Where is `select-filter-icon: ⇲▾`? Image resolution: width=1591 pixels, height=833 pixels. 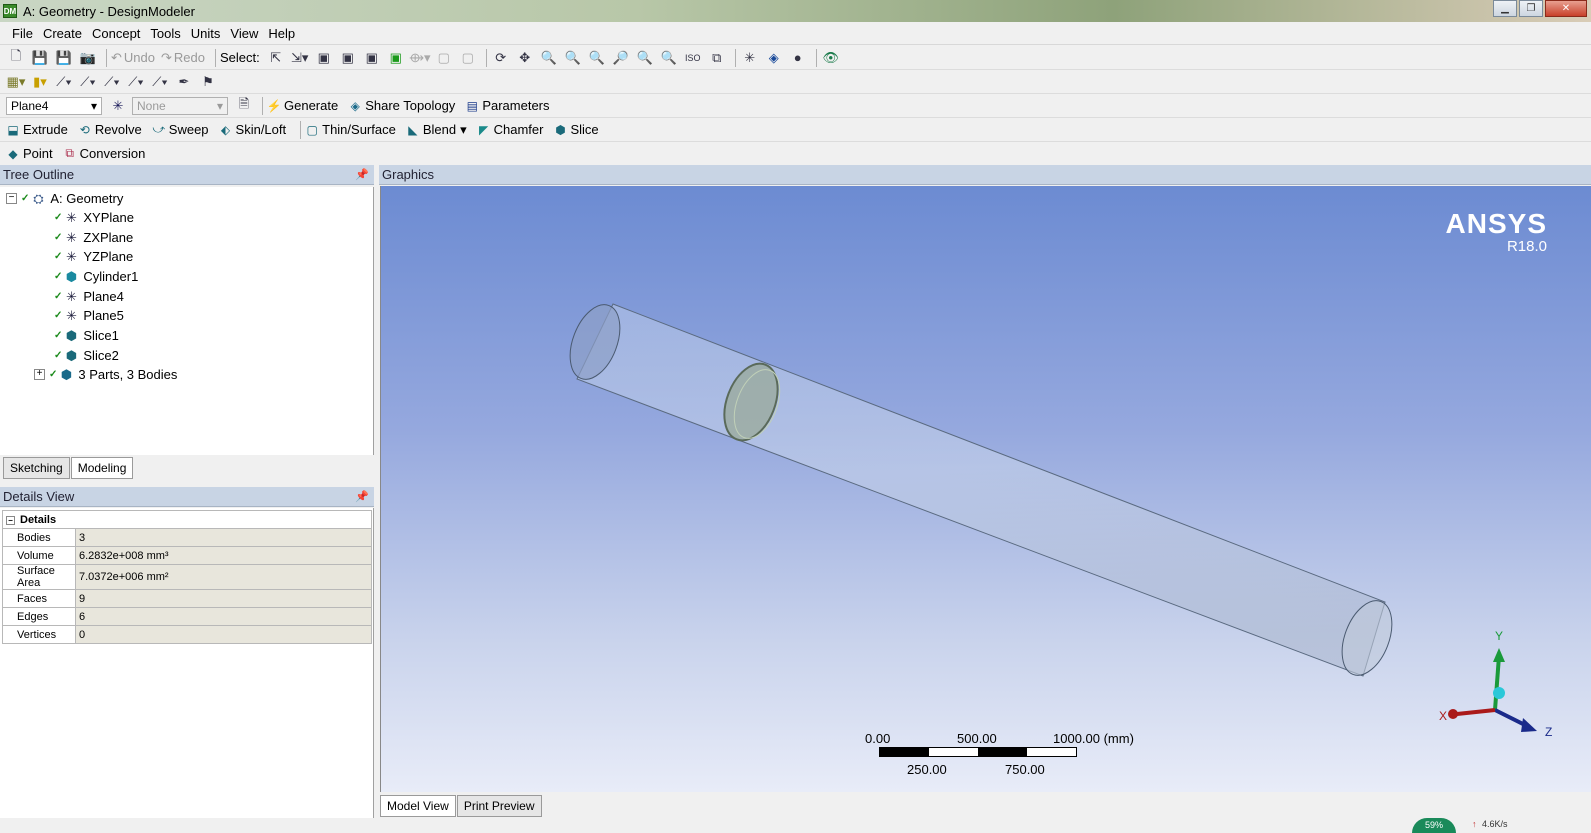 select-filter-icon: ⇲▾ is located at coordinates (300, 58).